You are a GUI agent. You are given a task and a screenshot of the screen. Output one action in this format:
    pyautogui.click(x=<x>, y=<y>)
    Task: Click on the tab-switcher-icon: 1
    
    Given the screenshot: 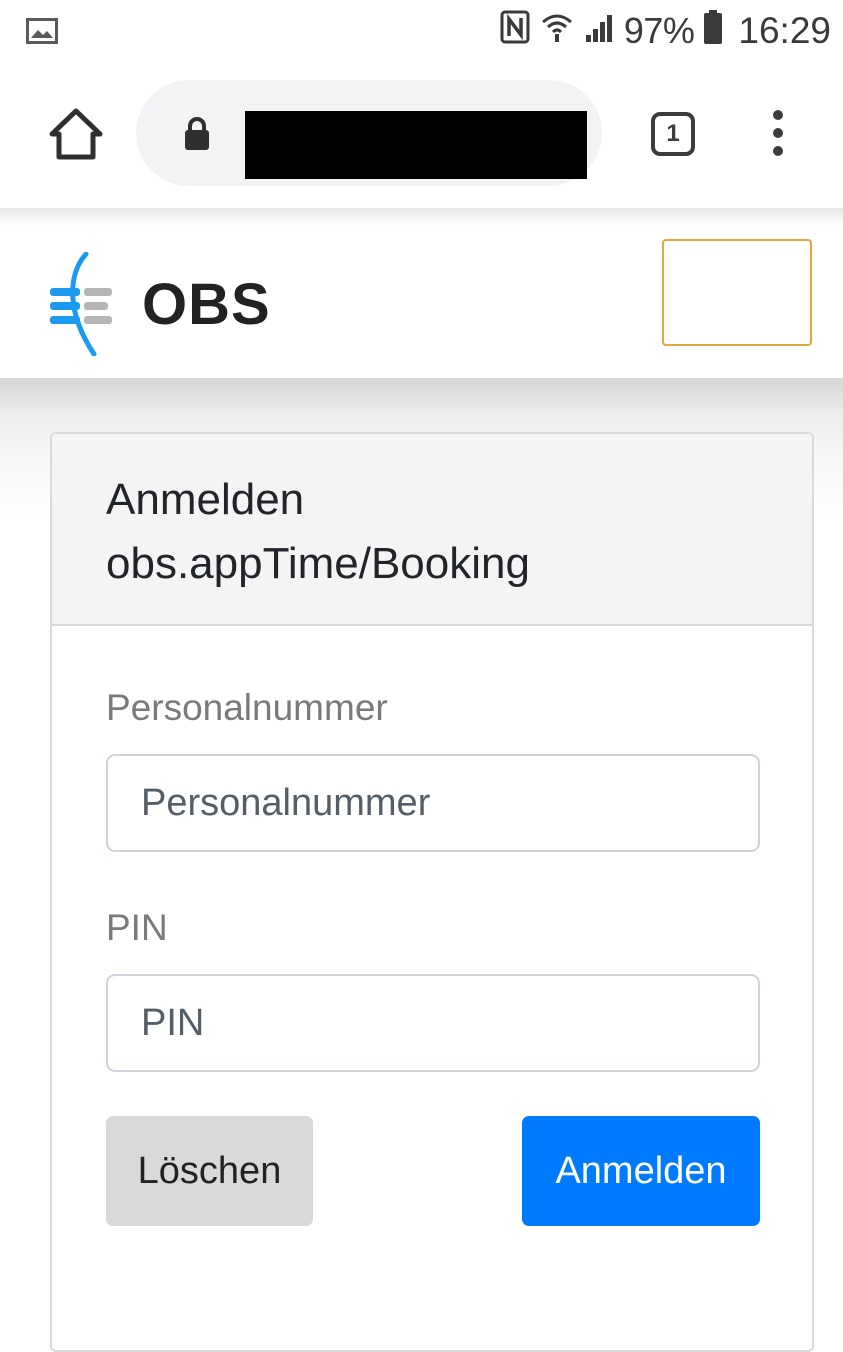 What is the action you would take?
    pyautogui.click(x=673, y=134)
    